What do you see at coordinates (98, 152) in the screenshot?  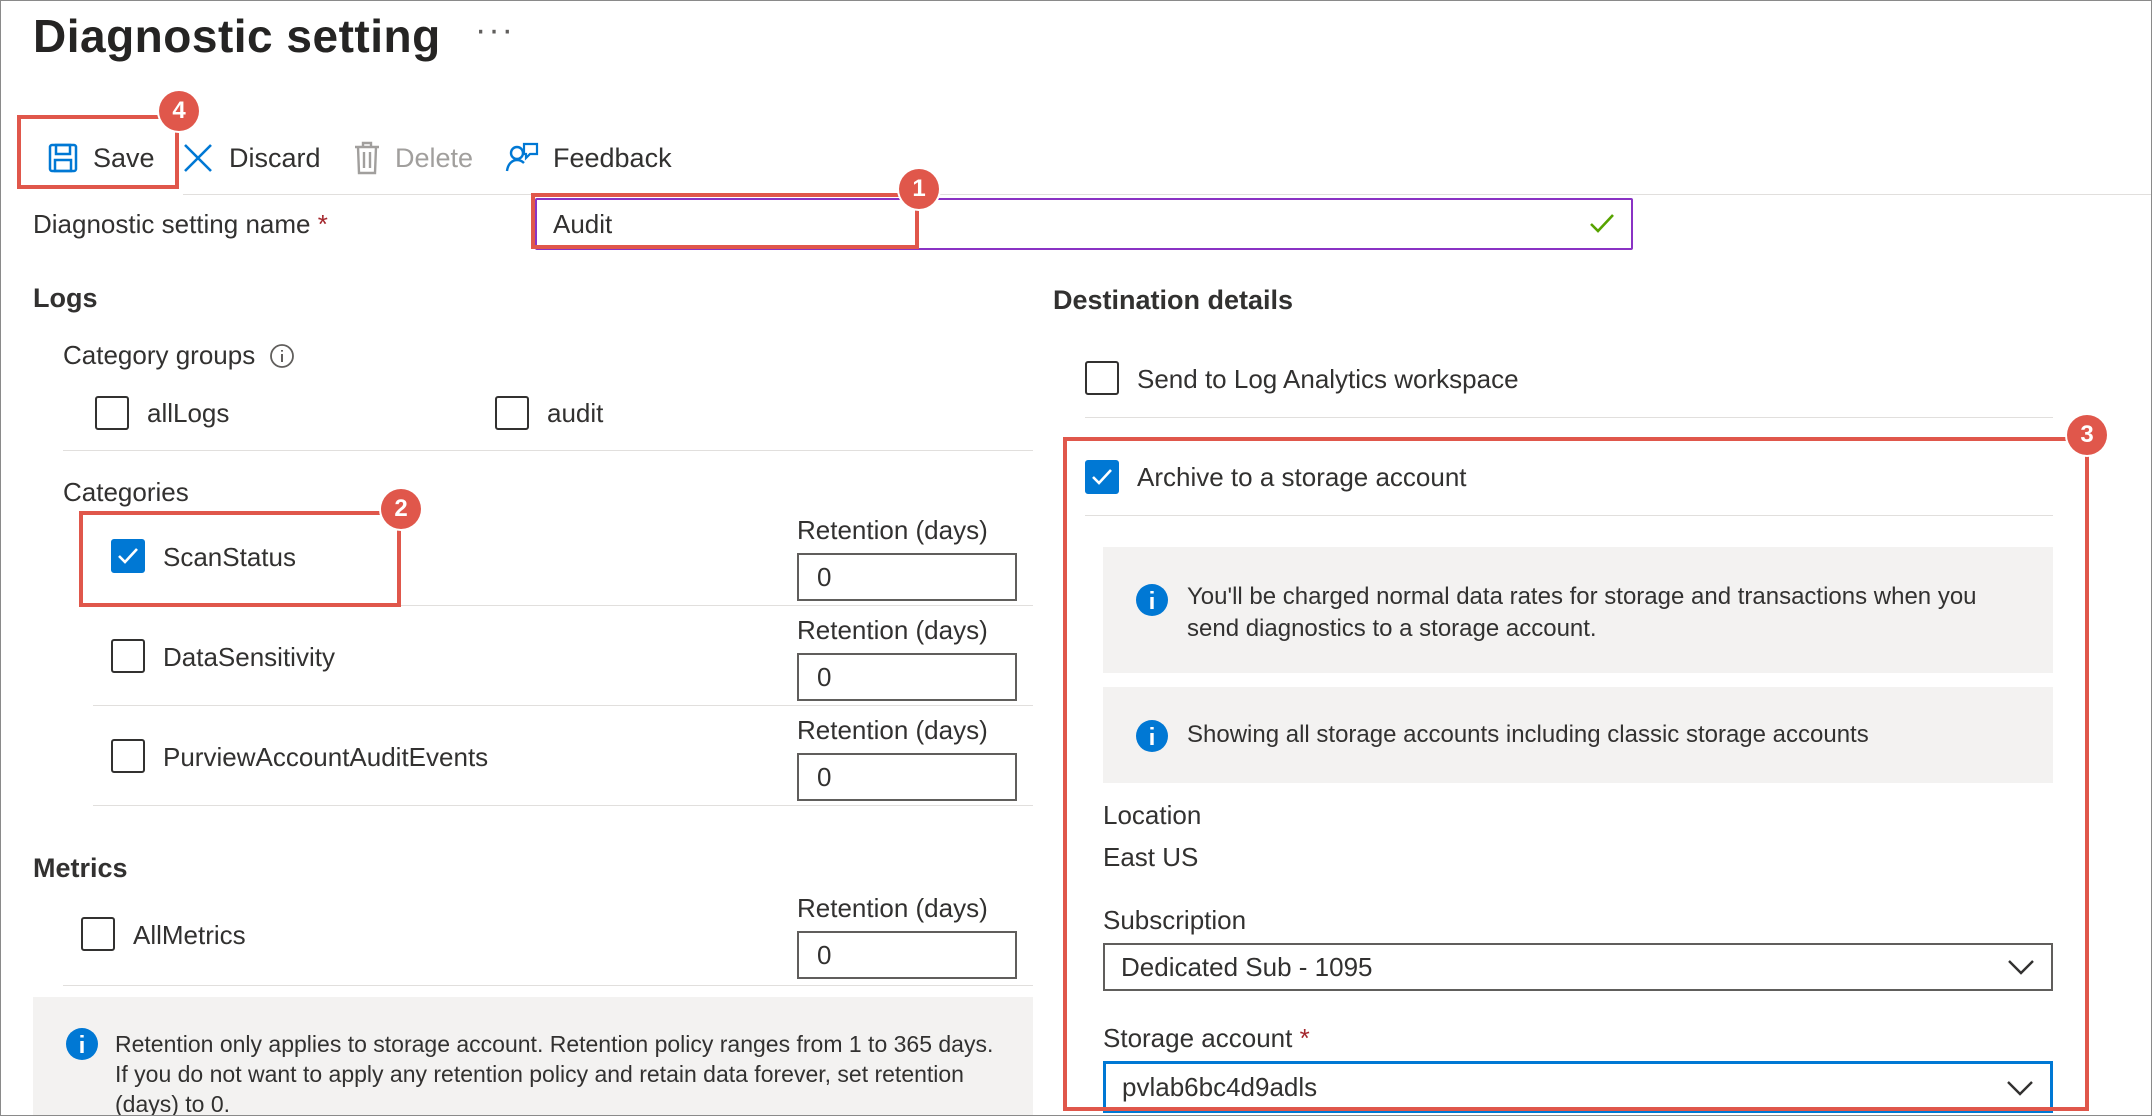 I see `highlight-save` at bounding box center [98, 152].